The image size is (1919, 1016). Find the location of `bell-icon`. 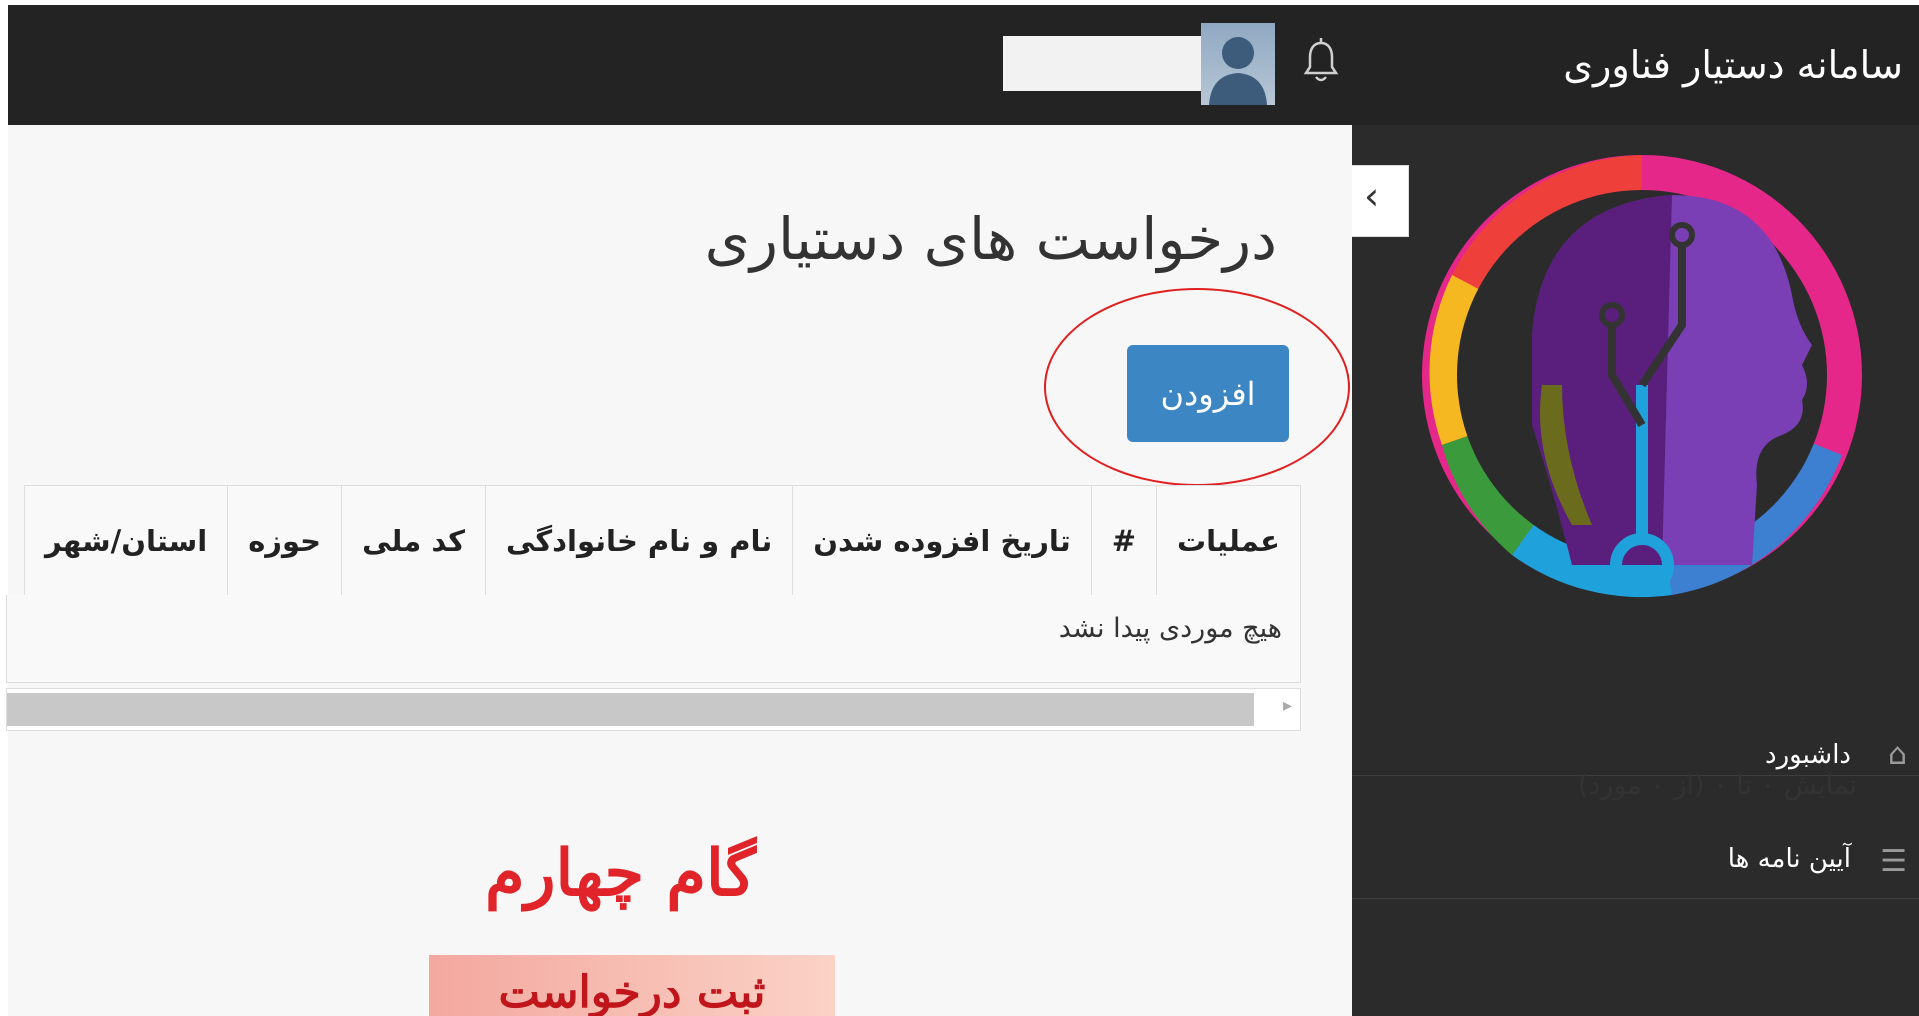

bell-icon is located at coordinates (1321, 63).